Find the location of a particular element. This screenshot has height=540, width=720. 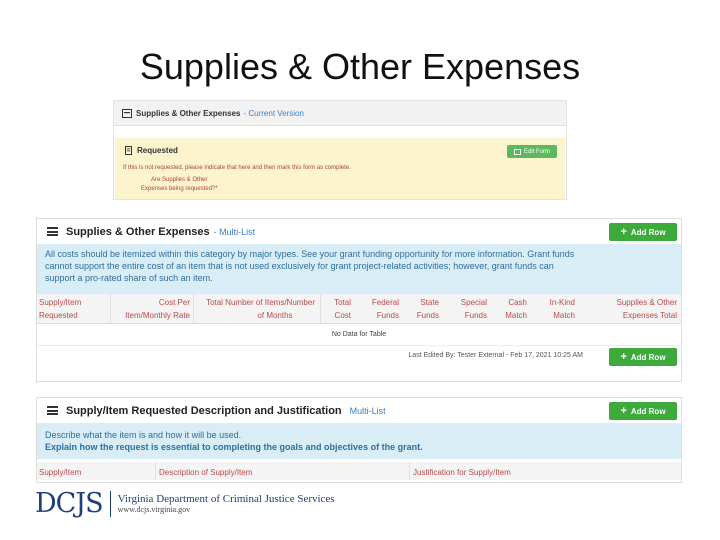

column-header: Supply/Item is located at coordinates (60, 472).